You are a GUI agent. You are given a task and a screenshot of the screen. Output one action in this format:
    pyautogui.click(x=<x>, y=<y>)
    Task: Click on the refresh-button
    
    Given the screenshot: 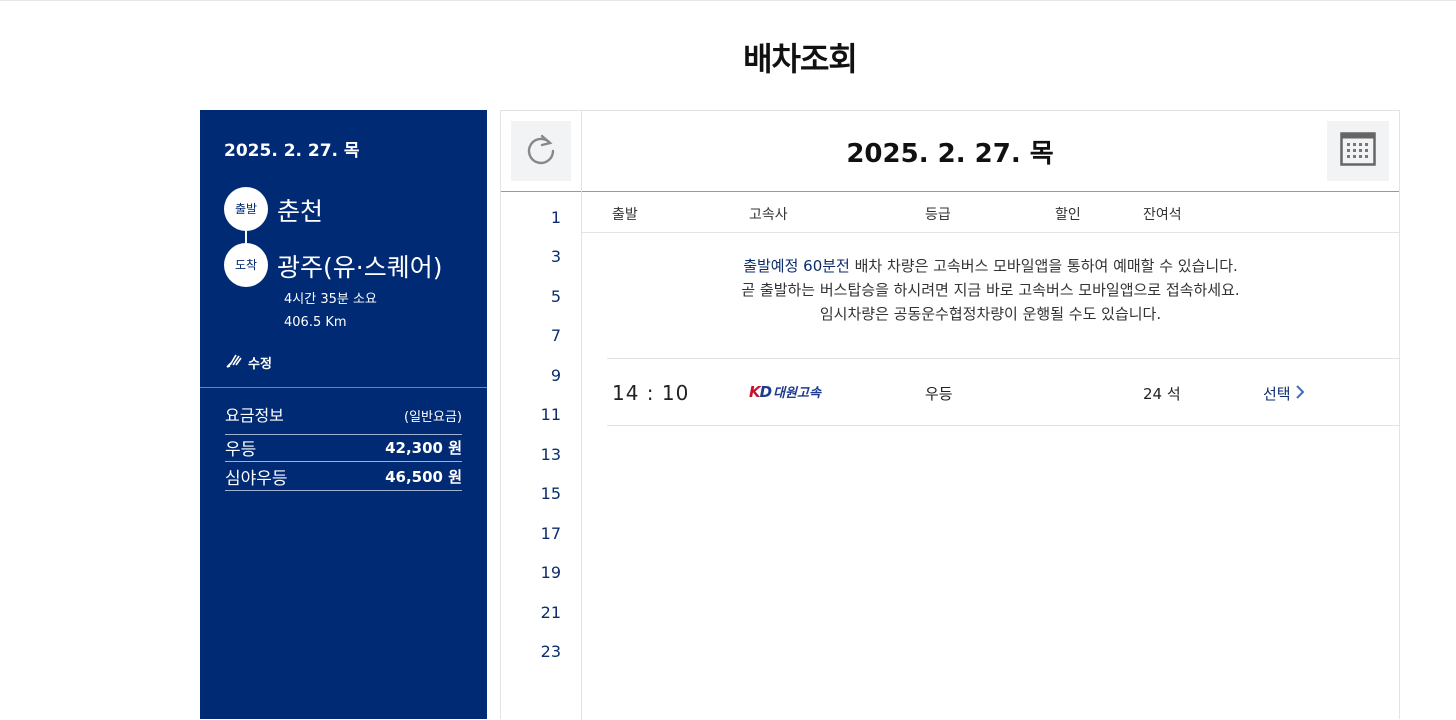 What is the action you would take?
    pyautogui.click(x=541, y=151)
    